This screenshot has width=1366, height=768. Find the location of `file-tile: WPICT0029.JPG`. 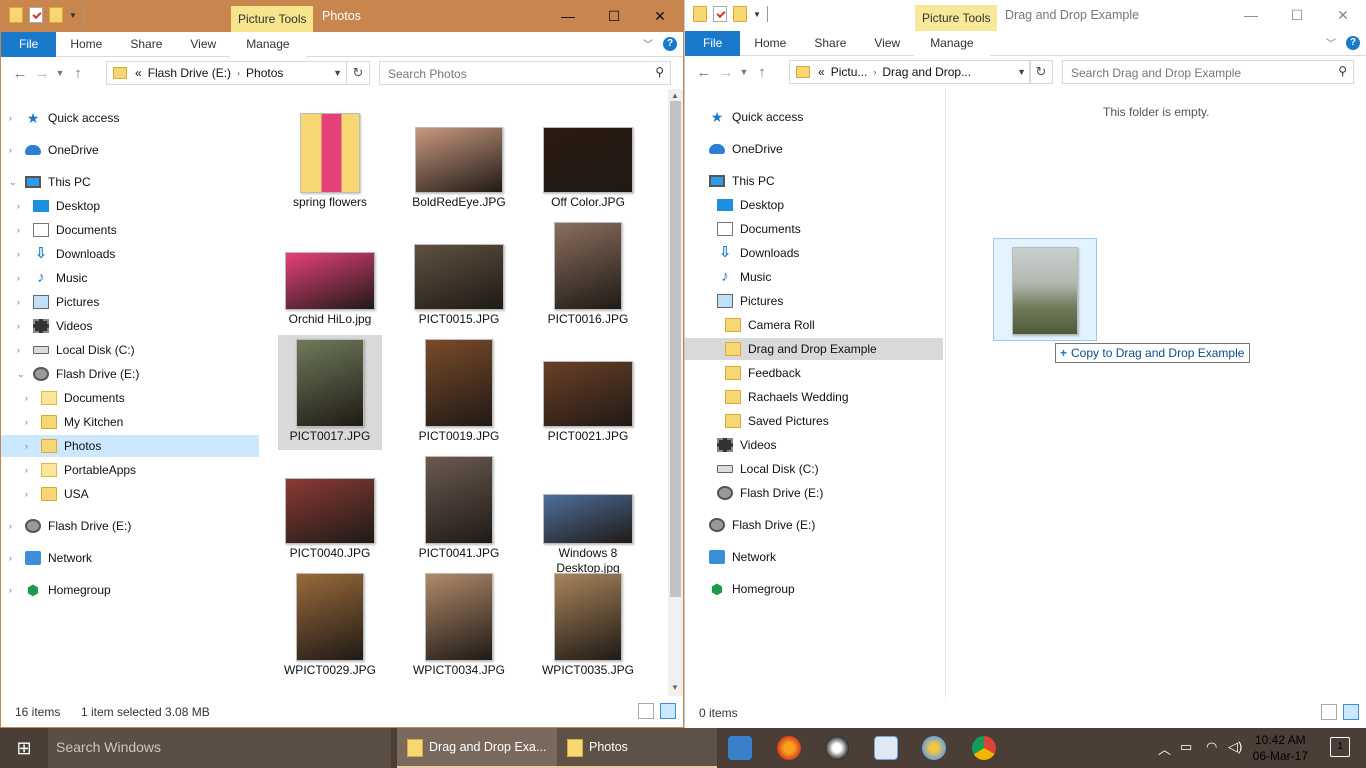

file-tile: WPICT0029.JPG is located at coordinates (330, 626).